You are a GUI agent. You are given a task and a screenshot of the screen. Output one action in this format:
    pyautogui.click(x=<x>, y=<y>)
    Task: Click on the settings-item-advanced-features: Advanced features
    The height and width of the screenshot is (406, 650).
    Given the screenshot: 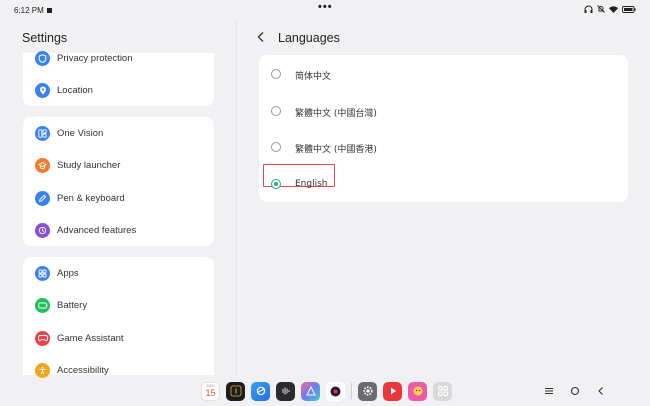 What is the action you would take?
    pyautogui.click(x=118, y=230)
    